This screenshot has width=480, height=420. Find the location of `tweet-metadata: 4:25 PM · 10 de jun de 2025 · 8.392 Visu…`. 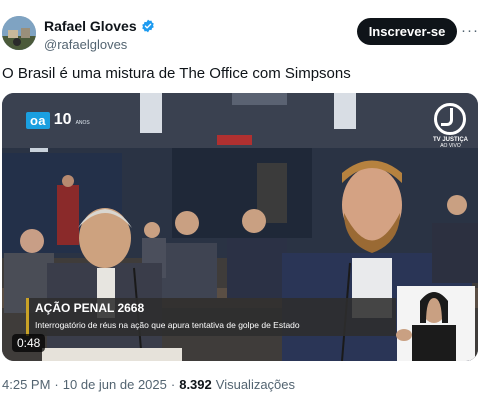

tweet-metadata: 4:25 PM · 10 de jun de 2025 · 8.392 Visu… is located at coordinates (148, 384).